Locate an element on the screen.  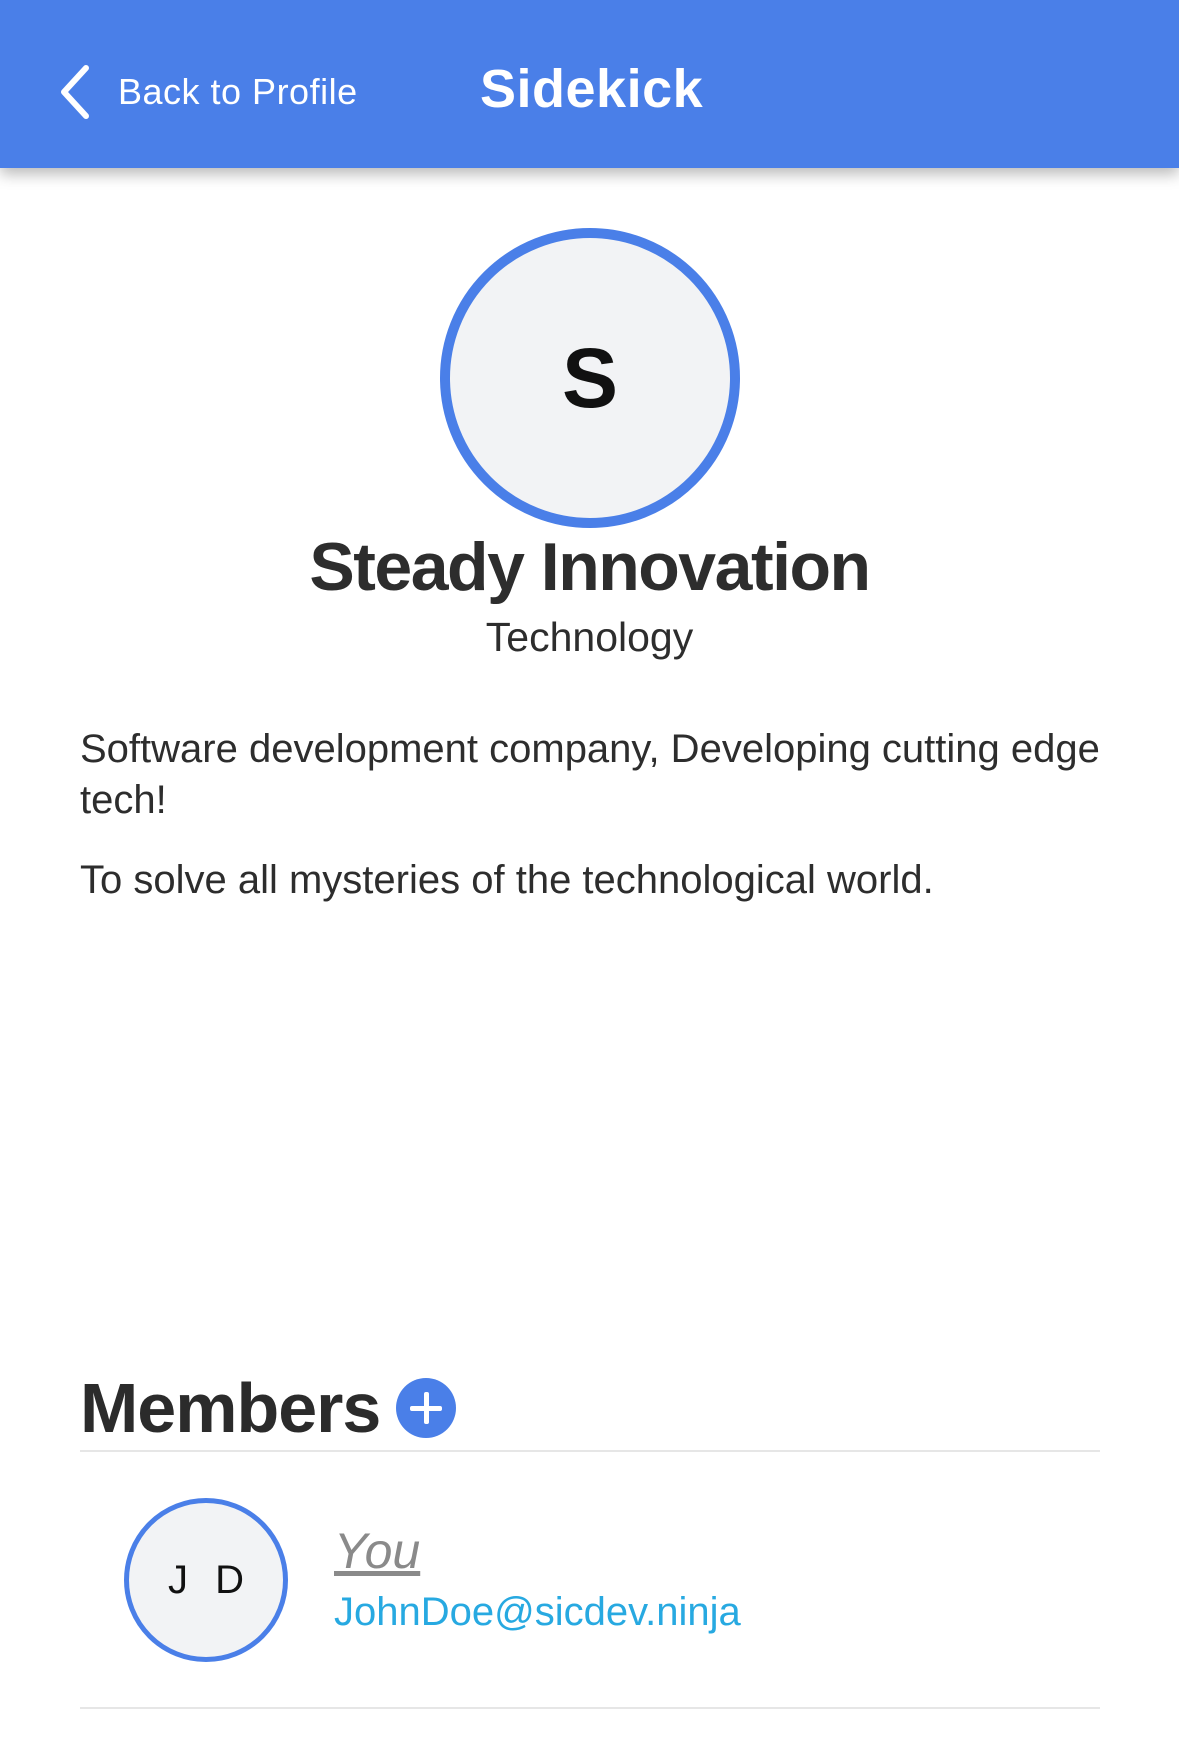
back-to-profile-button: Back to Profile is located at coordinates (207, 92).